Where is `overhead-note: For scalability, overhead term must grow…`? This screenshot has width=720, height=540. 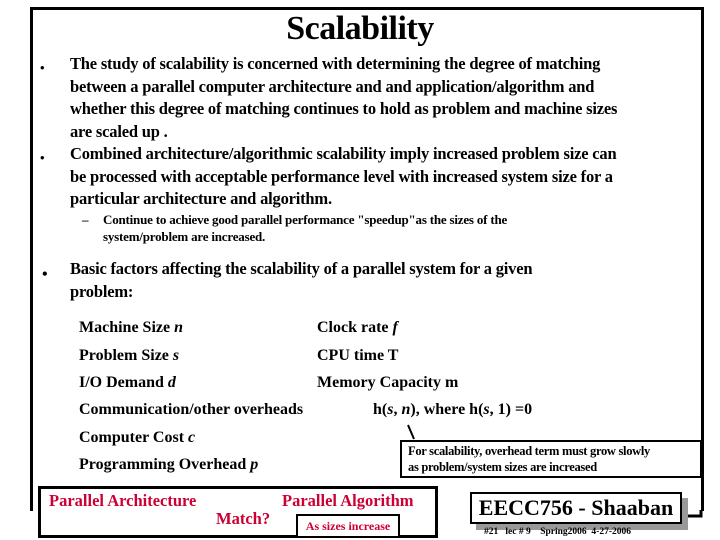 overhead-note: For scalability, overhead term must grow… is located at coordinates (551, 459).